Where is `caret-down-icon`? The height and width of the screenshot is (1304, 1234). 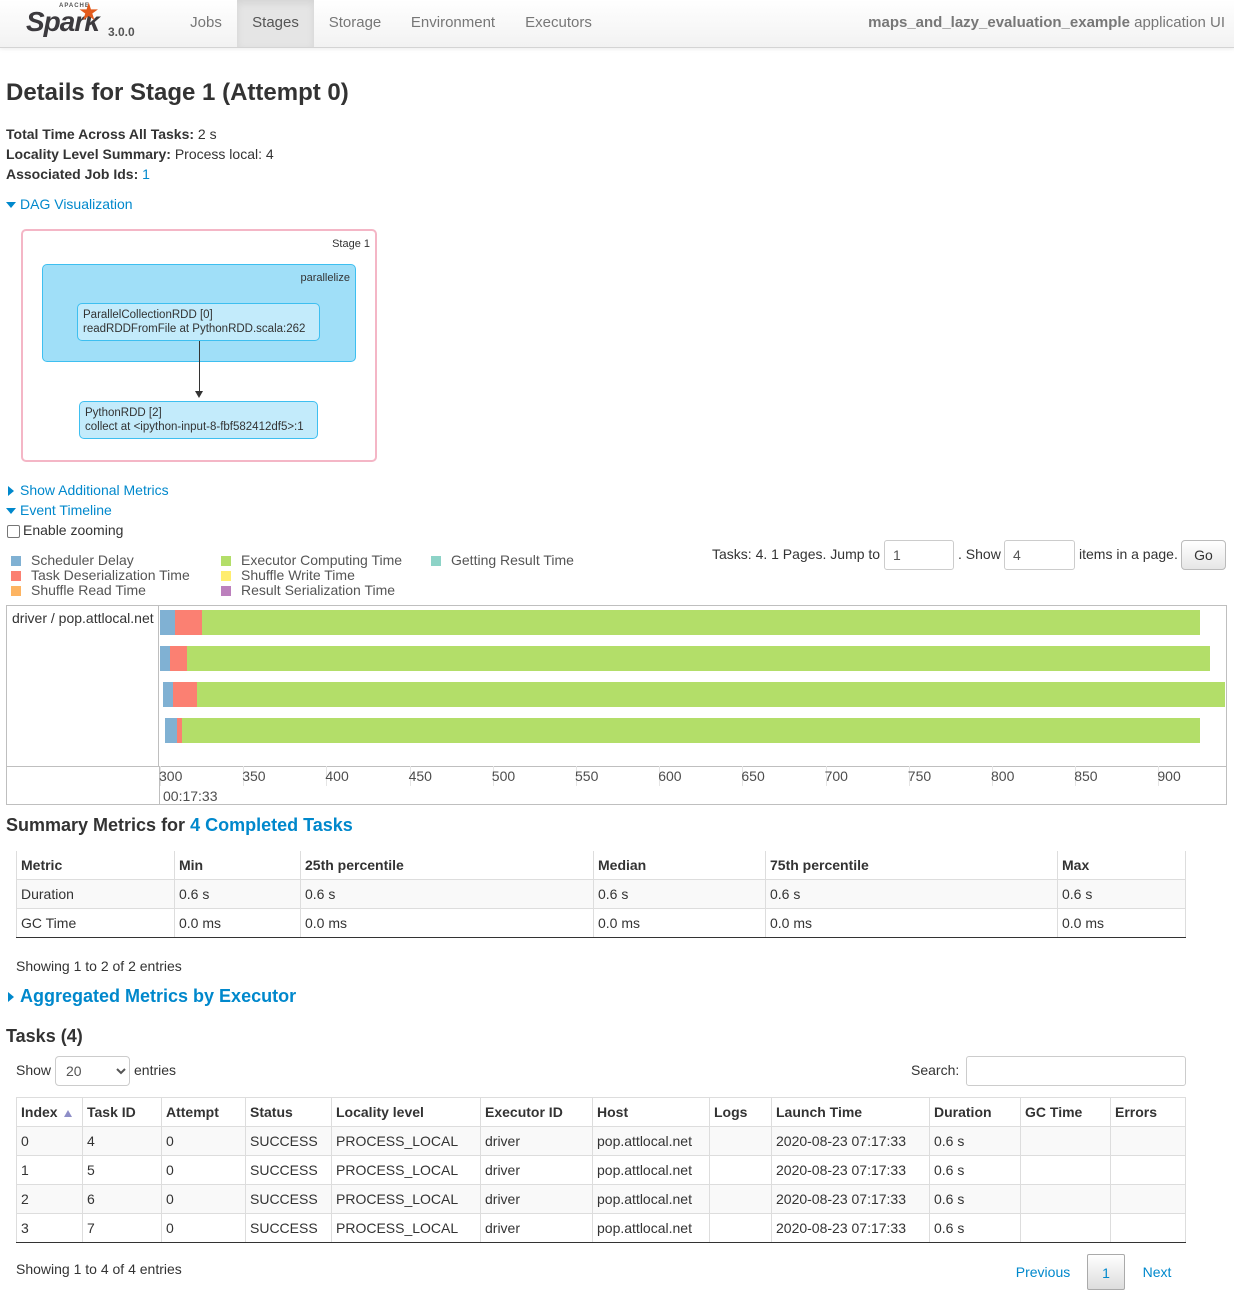 caret-down-icon is located at coordinates (11, 205).